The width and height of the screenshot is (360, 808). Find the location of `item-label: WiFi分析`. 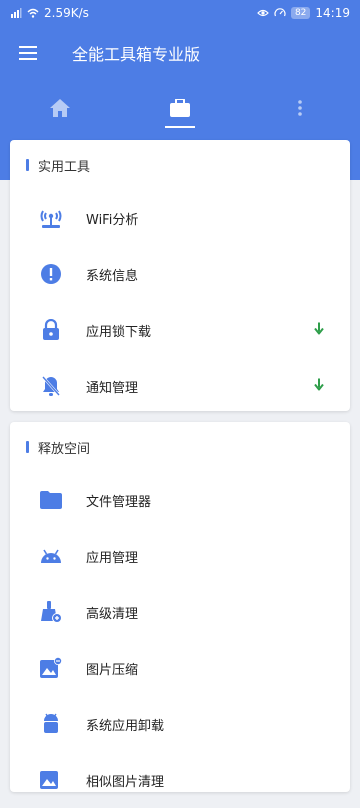

item-label: WiFi分析 is located at coordinates (112, 220).